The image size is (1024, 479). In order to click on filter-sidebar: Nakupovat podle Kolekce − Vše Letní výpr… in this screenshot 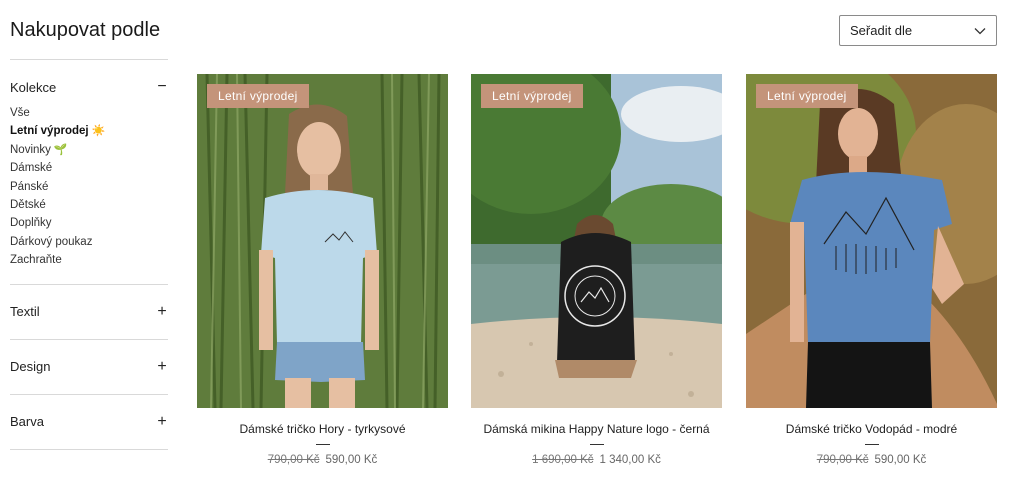, I will do `click(89, 234)`.